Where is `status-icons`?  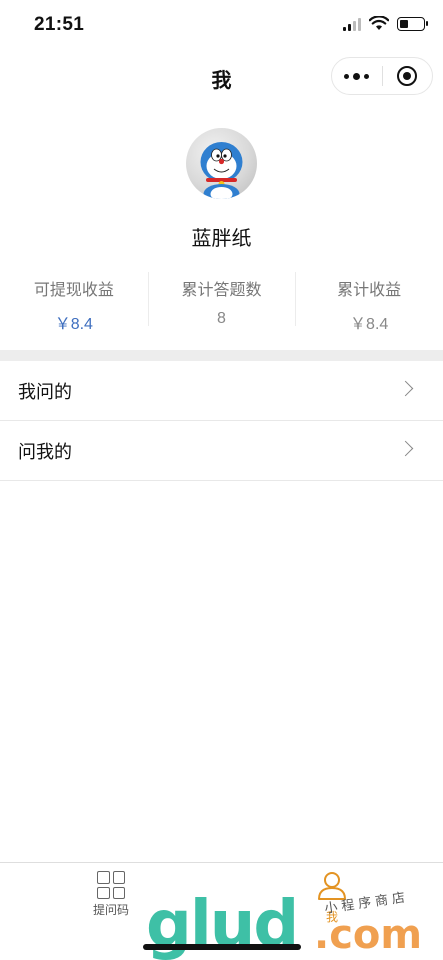
status-icons is located at coordinates (385, 23).